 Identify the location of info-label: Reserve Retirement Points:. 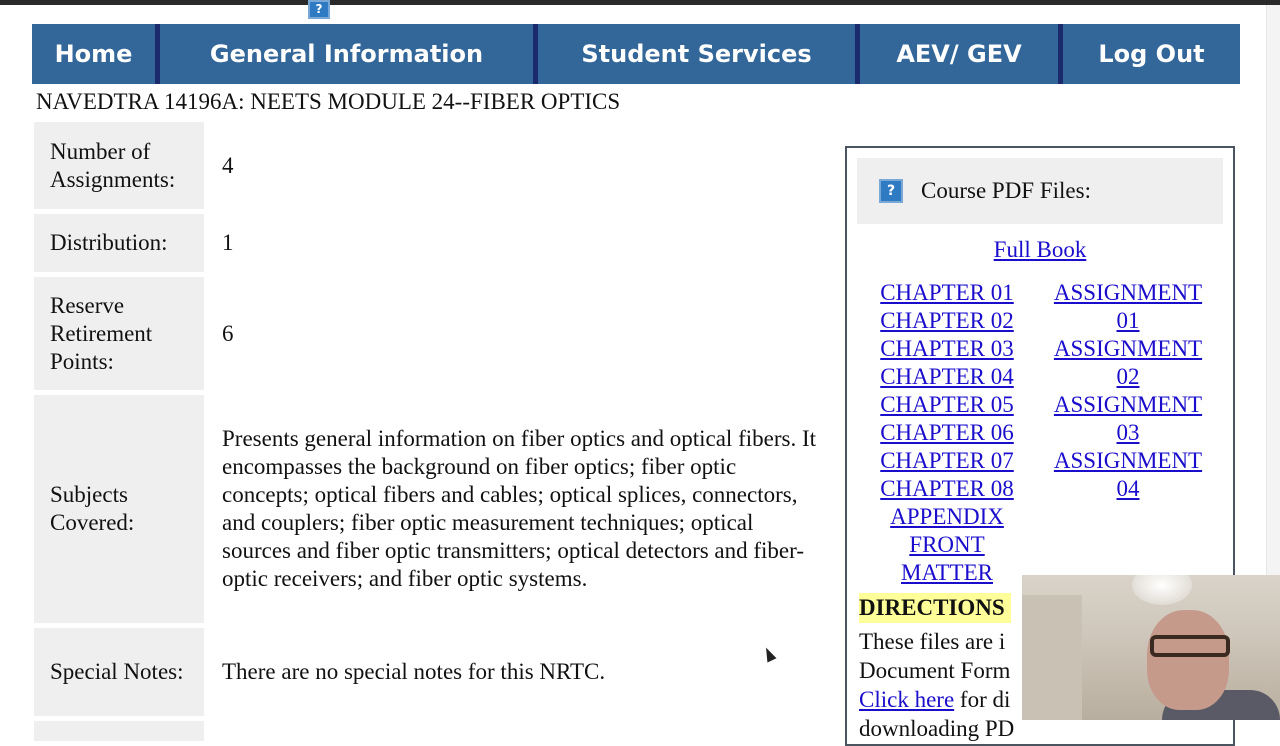
(119, 333).